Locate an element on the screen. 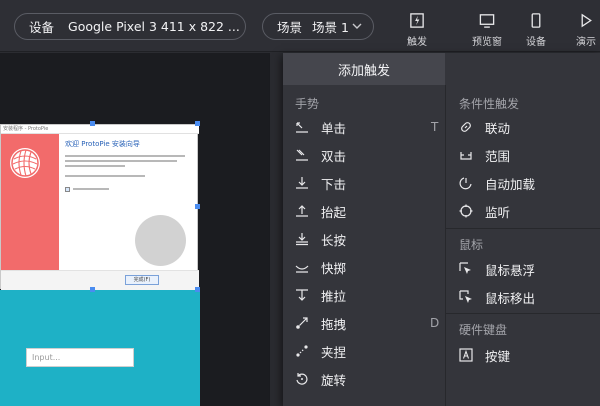  trigger-keypress: 按键 is located at coordinates (484, 355).